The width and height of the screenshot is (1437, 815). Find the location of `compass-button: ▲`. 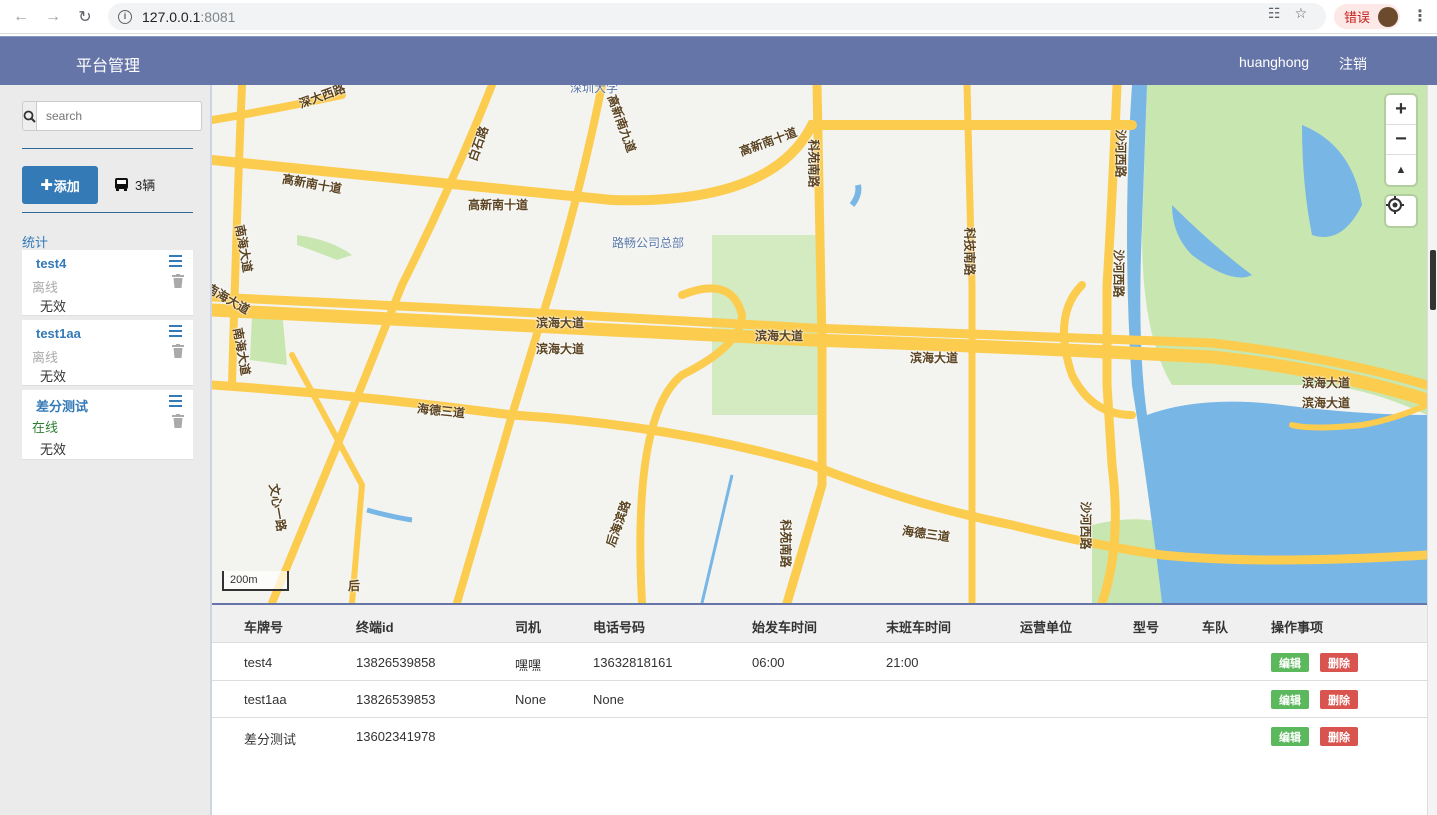

compass-button: ▲ is located at coordinates (1401, 170).